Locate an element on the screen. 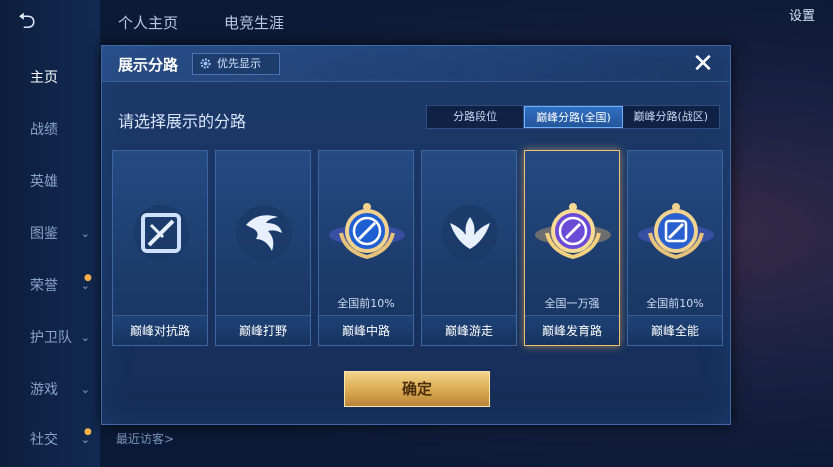 This screenshot has width=833, height=467. nav-item: 护卫队 ⌄ is located at coordinates (50, 338).